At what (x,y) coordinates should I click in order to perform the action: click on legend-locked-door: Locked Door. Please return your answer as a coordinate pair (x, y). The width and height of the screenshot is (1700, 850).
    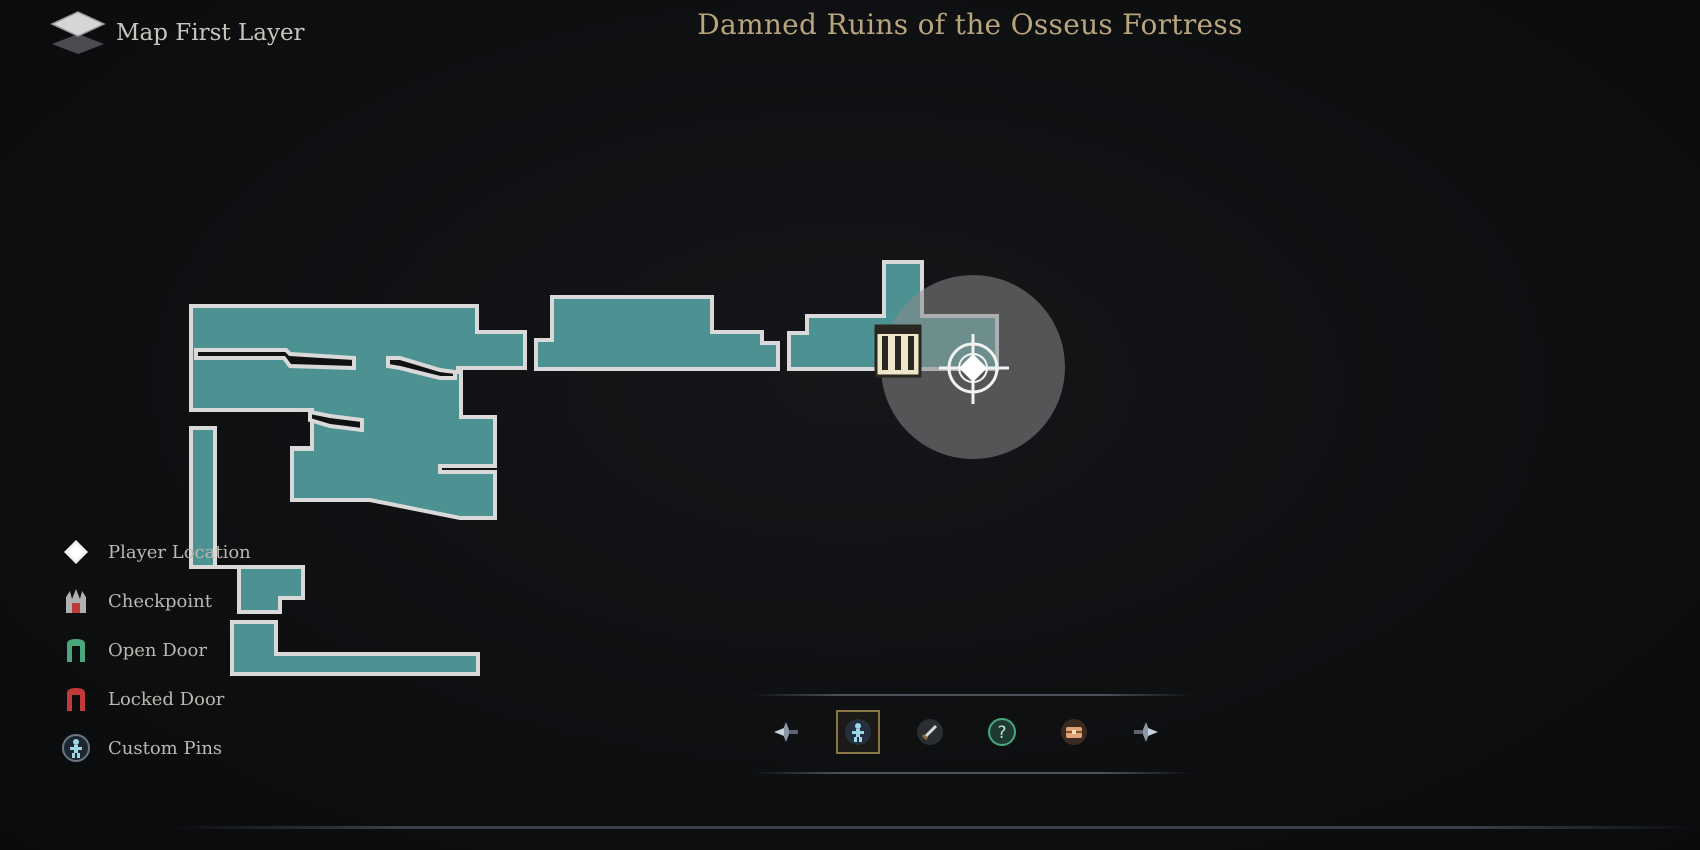
    Looking at the image, I should click on (155, 699).